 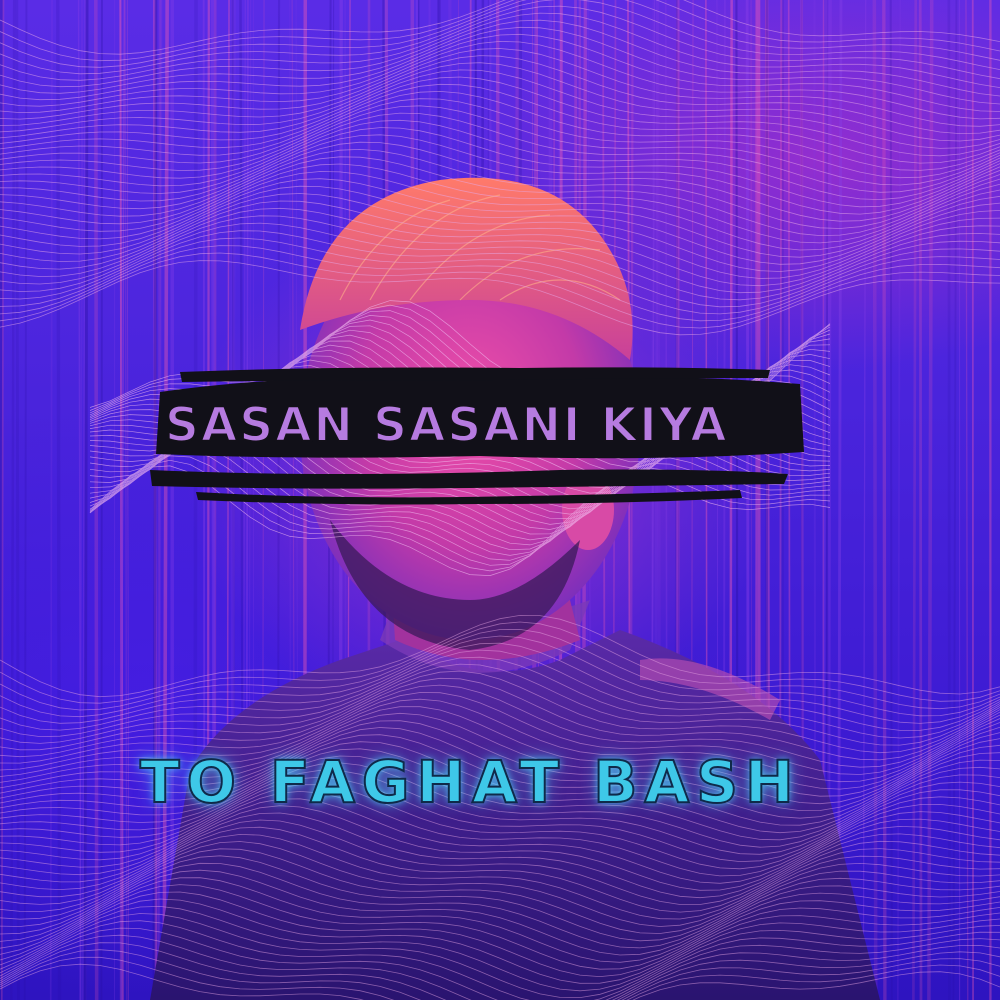 What do you see at coordinates (470, 782) in the screenshot?
I see `song-title: TO FAGHAT BASH` at bounding box center [470, 782].